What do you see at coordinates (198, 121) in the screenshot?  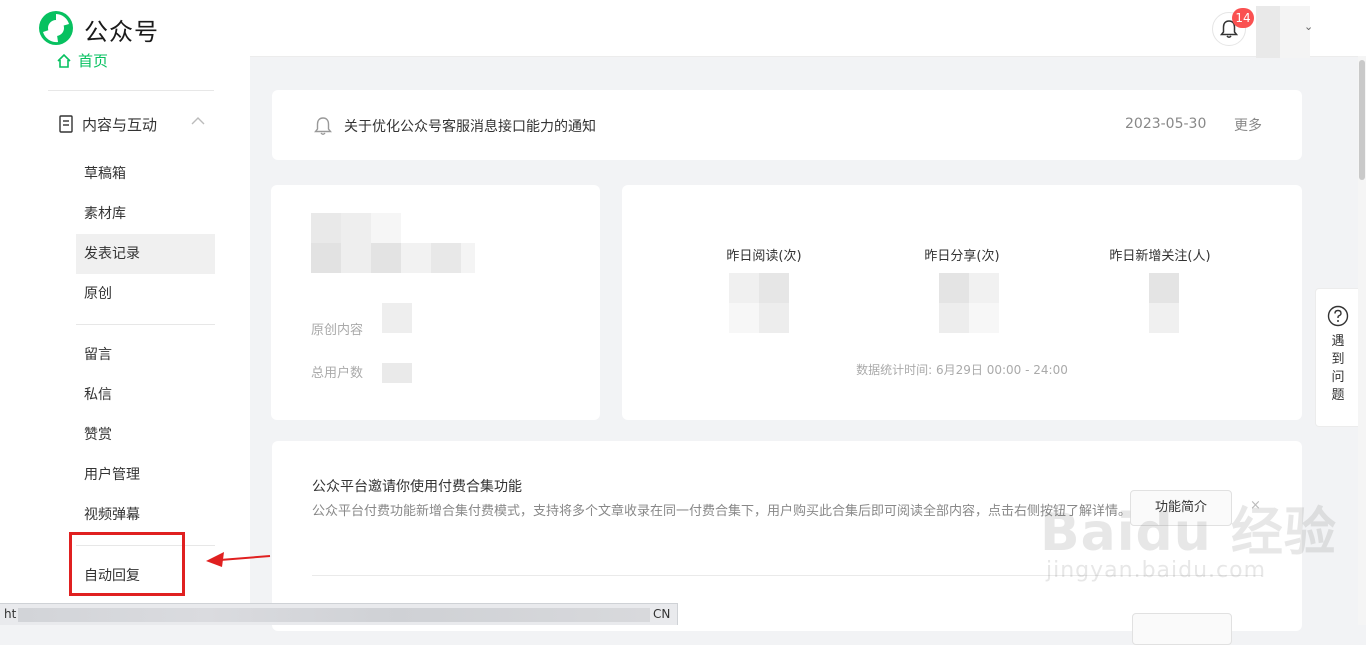 I see `chevron-up-icon` at bounding box center [198, 121].